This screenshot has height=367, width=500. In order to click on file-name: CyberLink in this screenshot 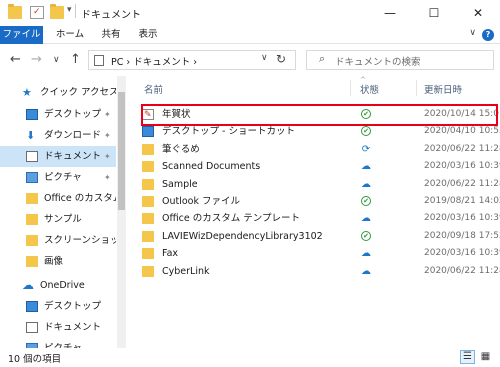, I will do `click(186, 271)`.